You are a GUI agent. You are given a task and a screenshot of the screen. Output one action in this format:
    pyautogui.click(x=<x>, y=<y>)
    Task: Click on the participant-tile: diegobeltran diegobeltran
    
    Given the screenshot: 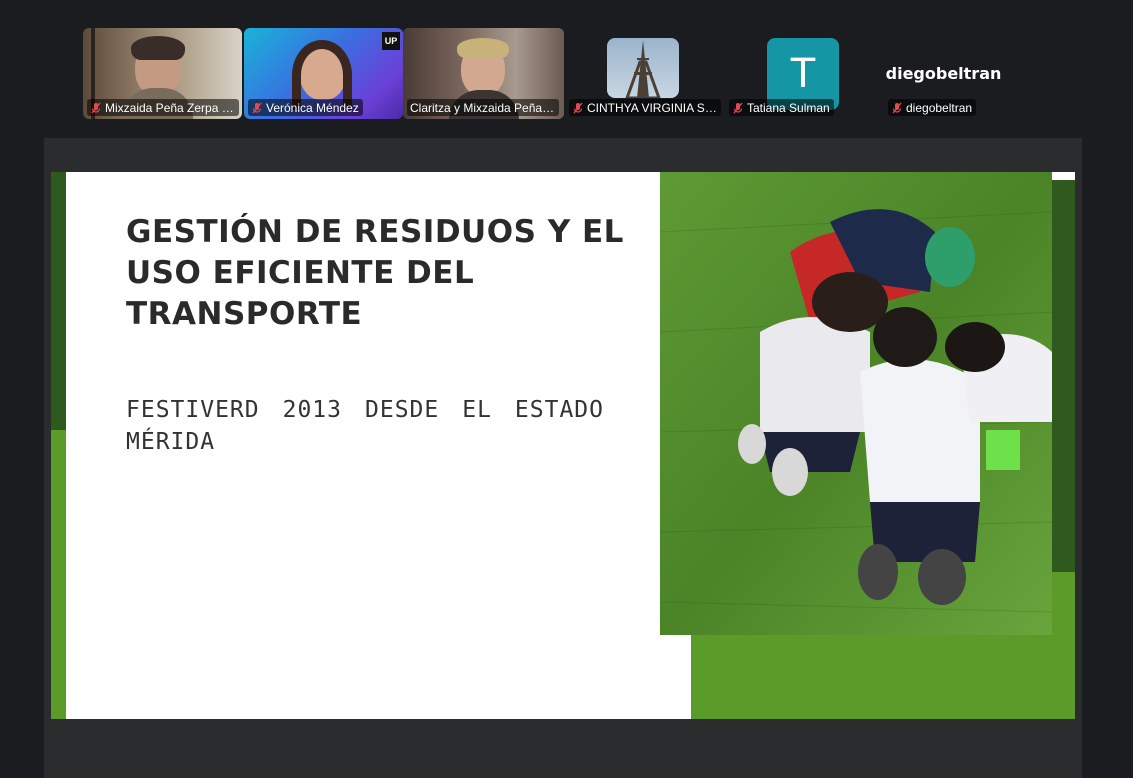 What is the action you would take?
    pyautogui.click(x=943, y=73)
    